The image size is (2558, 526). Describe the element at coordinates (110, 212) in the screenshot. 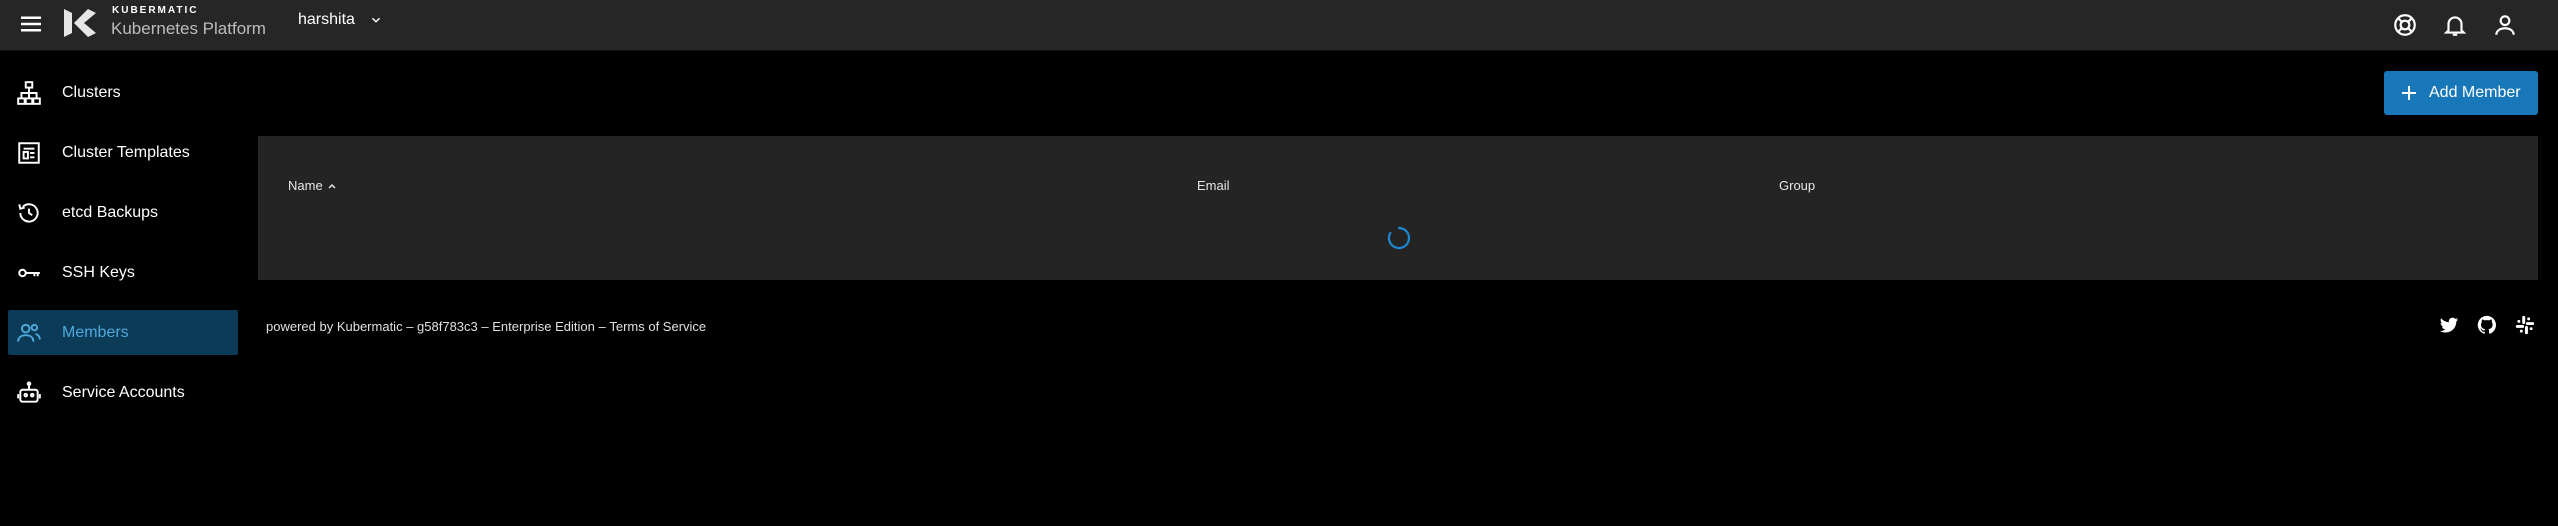

I see `sidebar-item-label: etcd Backups` at that location.